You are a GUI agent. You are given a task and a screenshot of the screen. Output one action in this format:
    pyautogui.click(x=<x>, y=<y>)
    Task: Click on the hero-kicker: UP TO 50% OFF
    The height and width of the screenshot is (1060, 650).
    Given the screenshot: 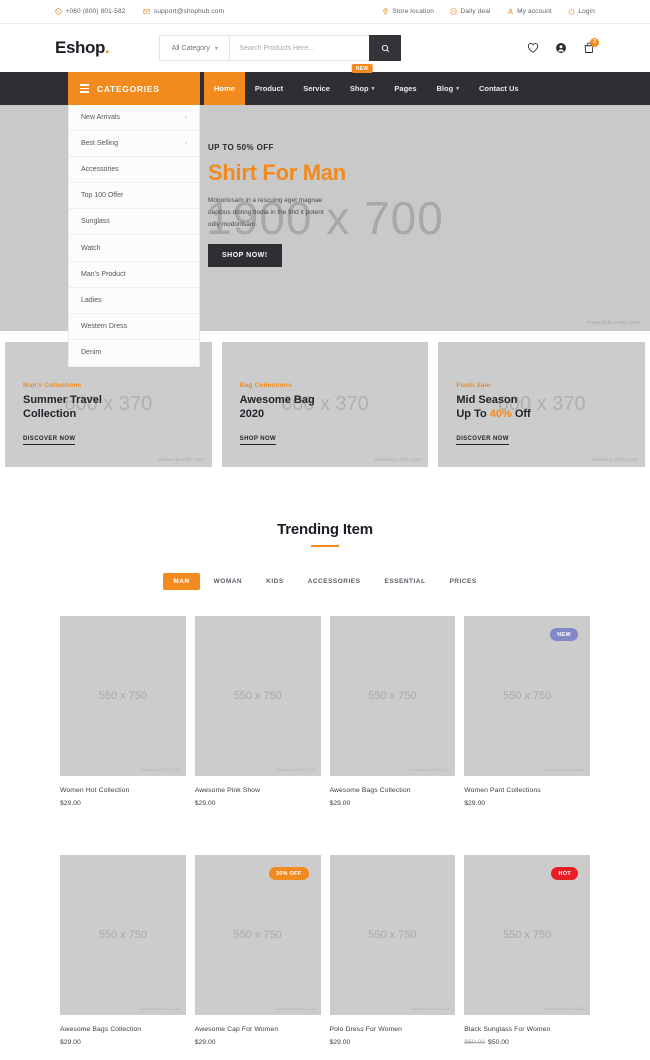 What is the action you would take?
    pyautogui.click(x=241, y=147)
    